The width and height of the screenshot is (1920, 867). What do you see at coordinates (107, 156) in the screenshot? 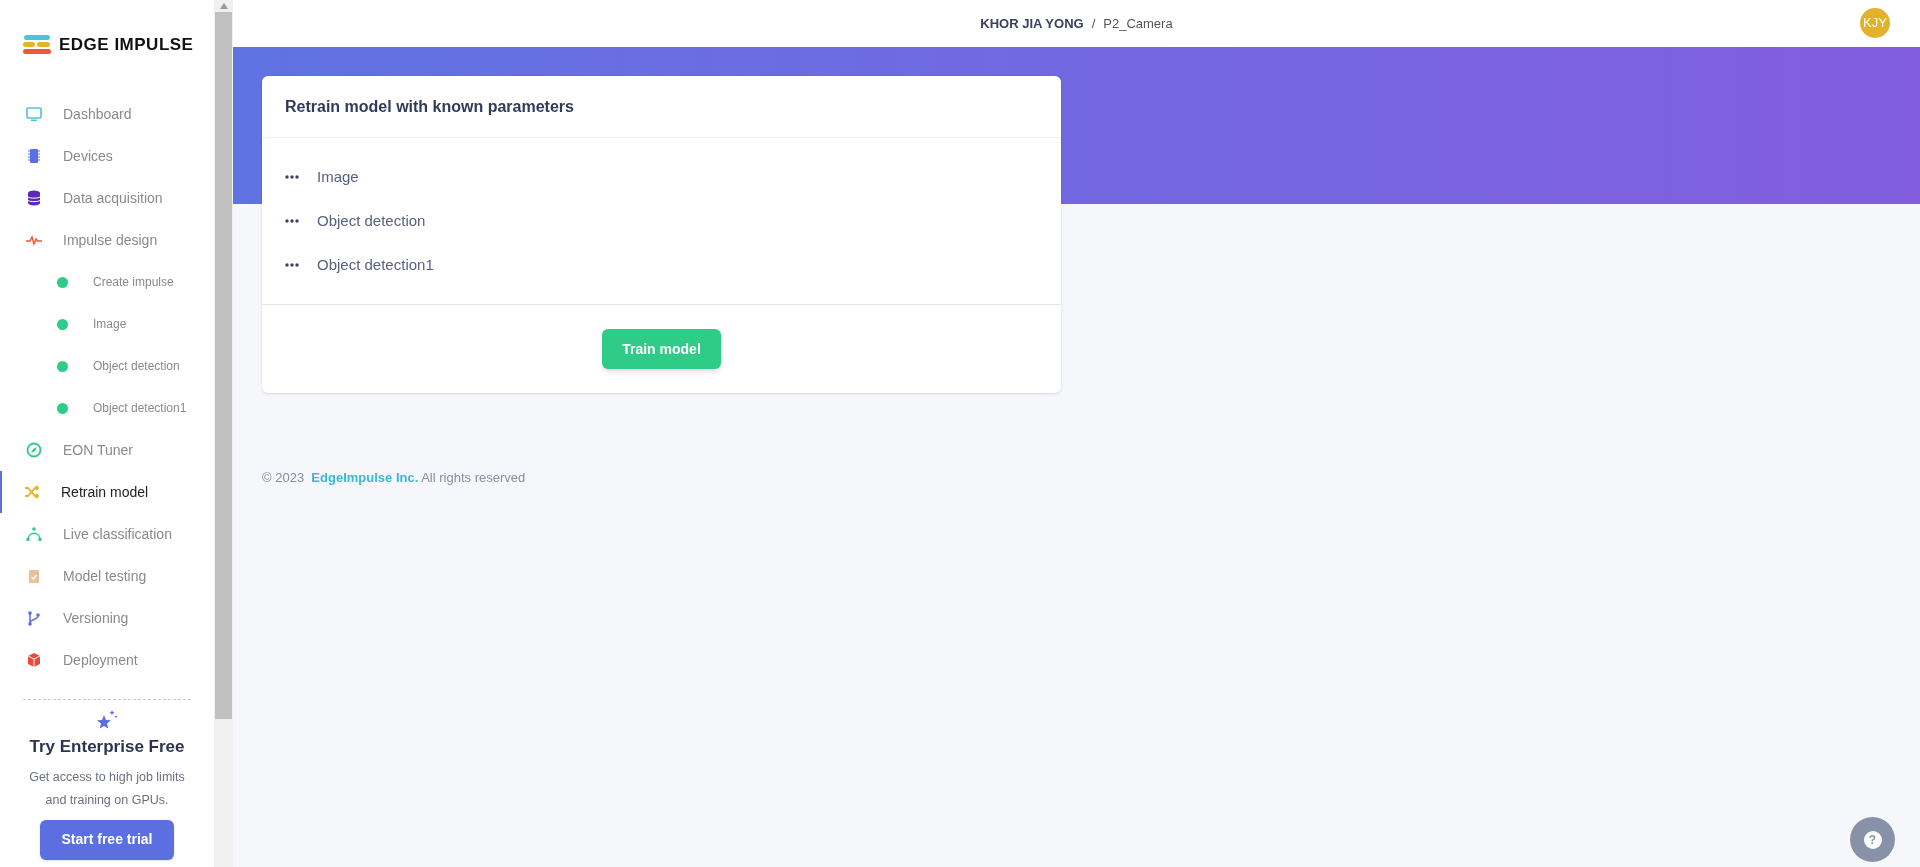
I see `sidebar-item: Devices` at bounding box center [107, 156].